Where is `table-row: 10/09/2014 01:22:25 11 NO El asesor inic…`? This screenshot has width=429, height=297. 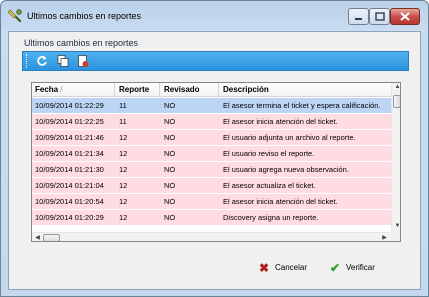 table-row: 10/09/2014 01:22:25 11 NO El asesor inic… is located at coordinates (211, 121).